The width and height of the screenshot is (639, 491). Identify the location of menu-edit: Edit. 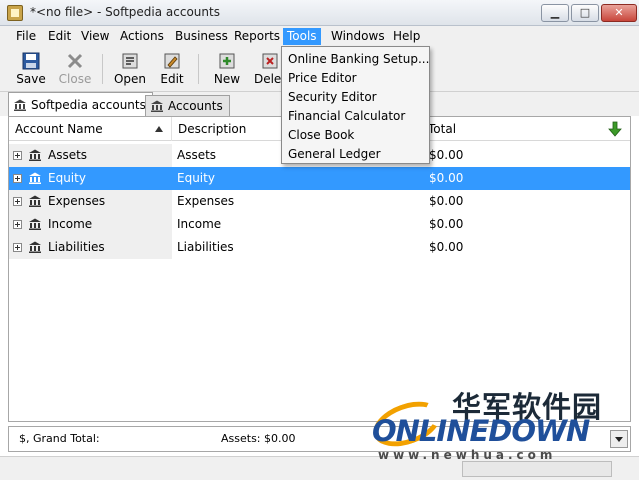
(59, 36).